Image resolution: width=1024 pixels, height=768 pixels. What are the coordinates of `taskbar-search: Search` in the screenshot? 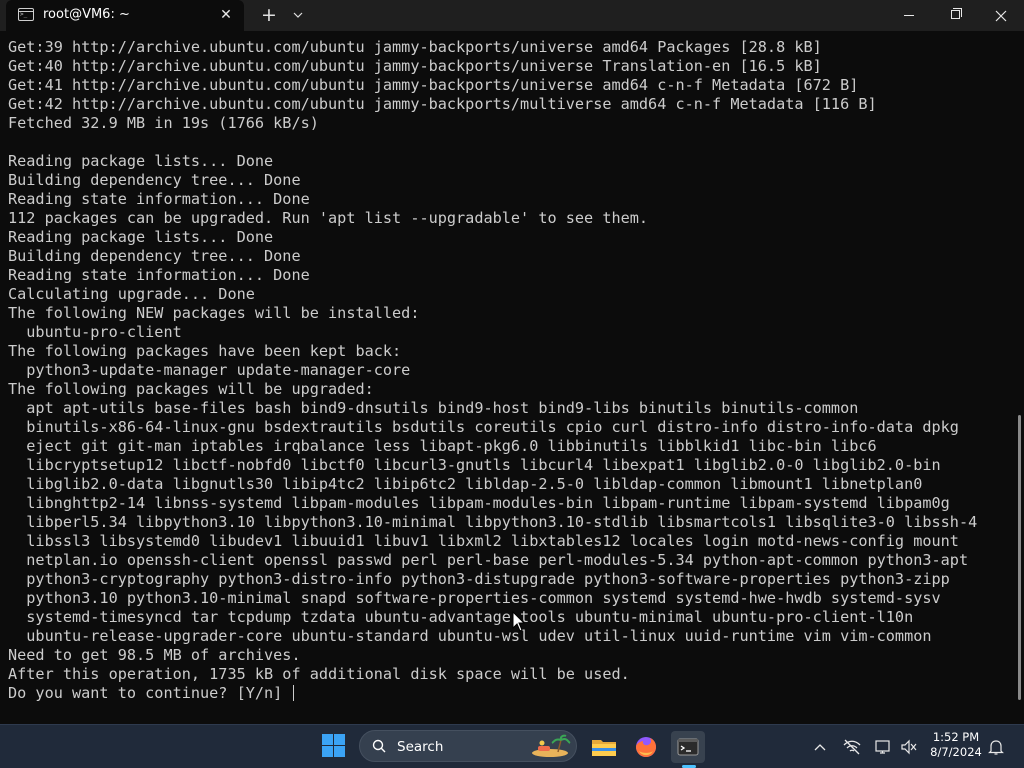 It's located at (468, 746).